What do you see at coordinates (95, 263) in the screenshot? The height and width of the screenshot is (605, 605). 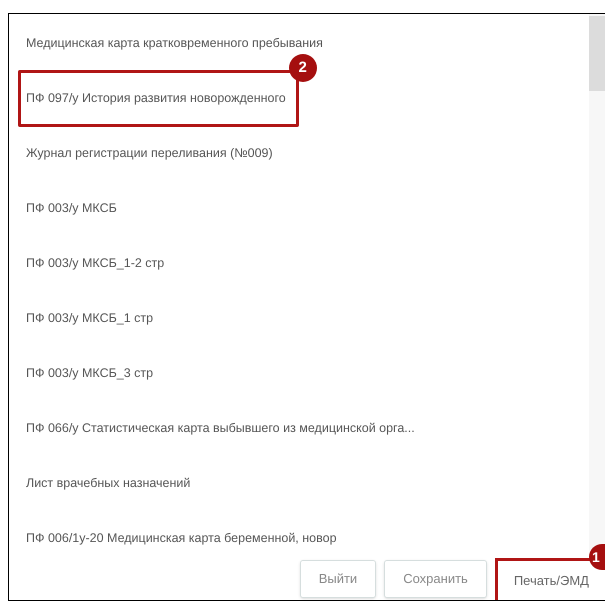 I see `list-item: ПФ 003/у МКСБ_1-2 стр` at bounding box center [95, 263].